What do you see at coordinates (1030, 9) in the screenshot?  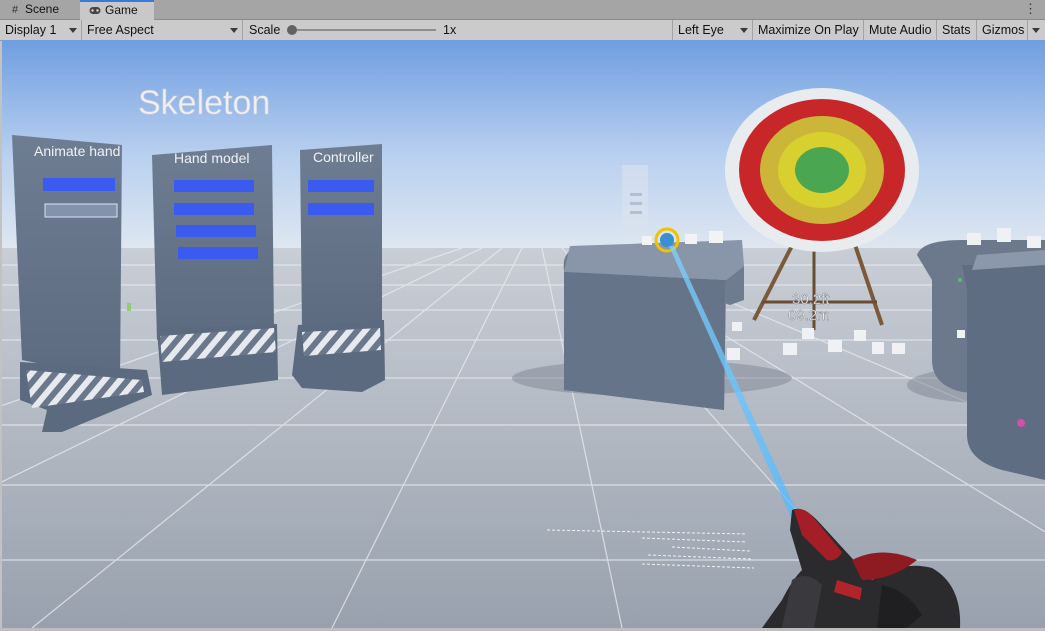 I see `more-options-icon: ⋮` at bounding box center [1030, 9].